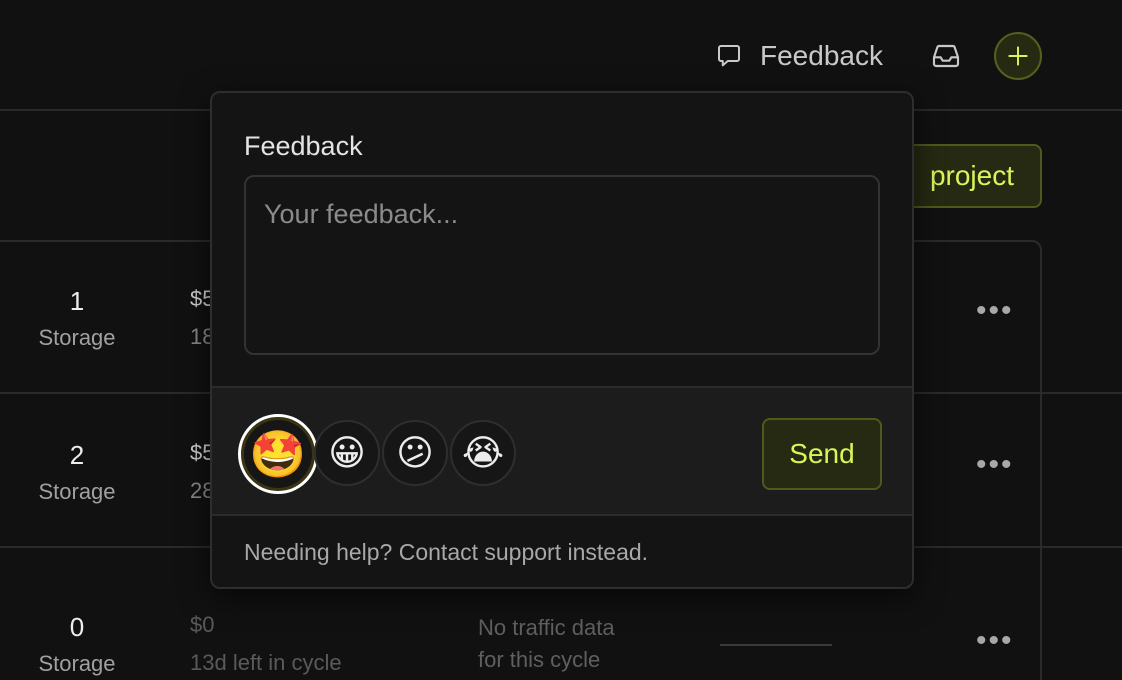 The height and width of the screenshot is (680, 1122). Describe the element at coordinates (266, 644) in the screenshot. I see `cost-cell: $0 13d left in cycle` at that location.